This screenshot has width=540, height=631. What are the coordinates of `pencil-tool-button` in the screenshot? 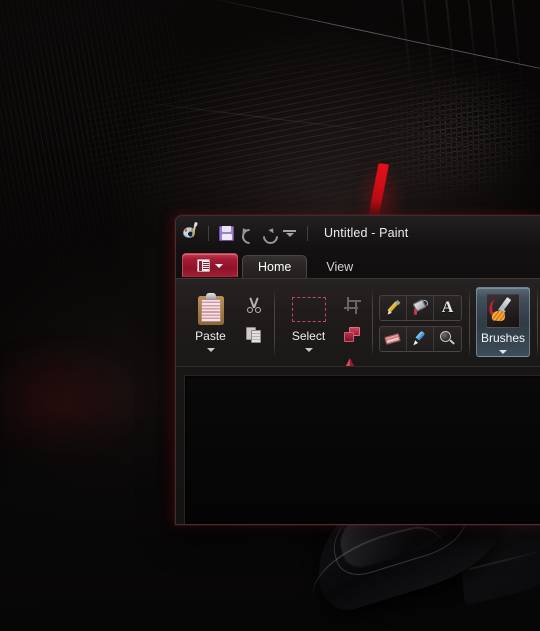 It's located at (393, 308).